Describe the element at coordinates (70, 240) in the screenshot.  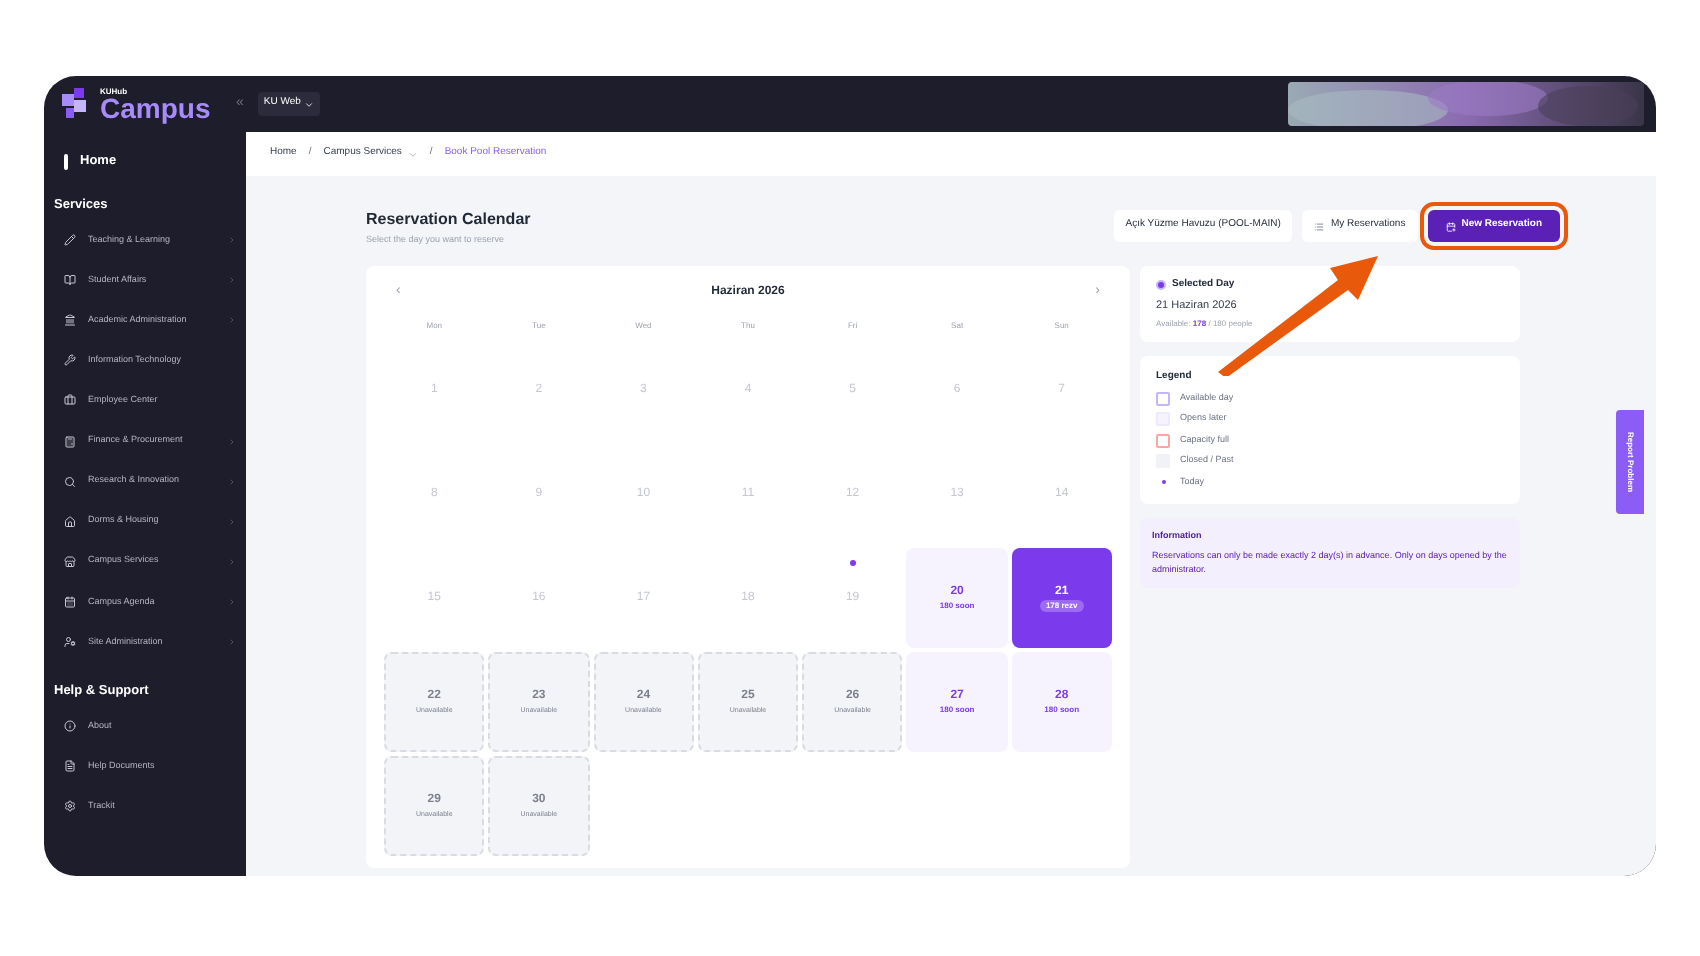
I see `pen-icon` at that location.